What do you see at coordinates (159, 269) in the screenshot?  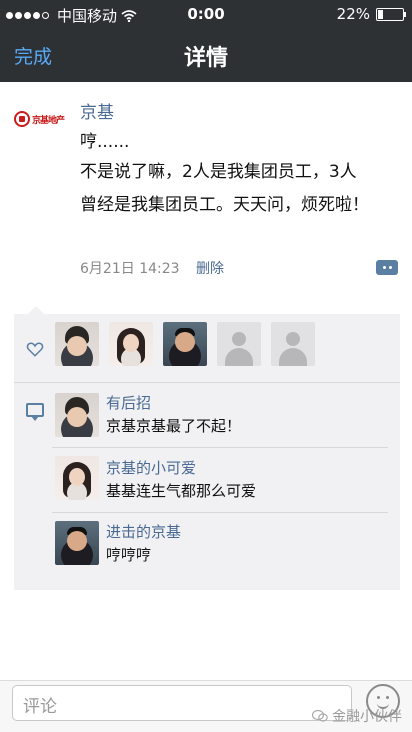 I see `post-time: 14:23` at bounding box center [159, 269].